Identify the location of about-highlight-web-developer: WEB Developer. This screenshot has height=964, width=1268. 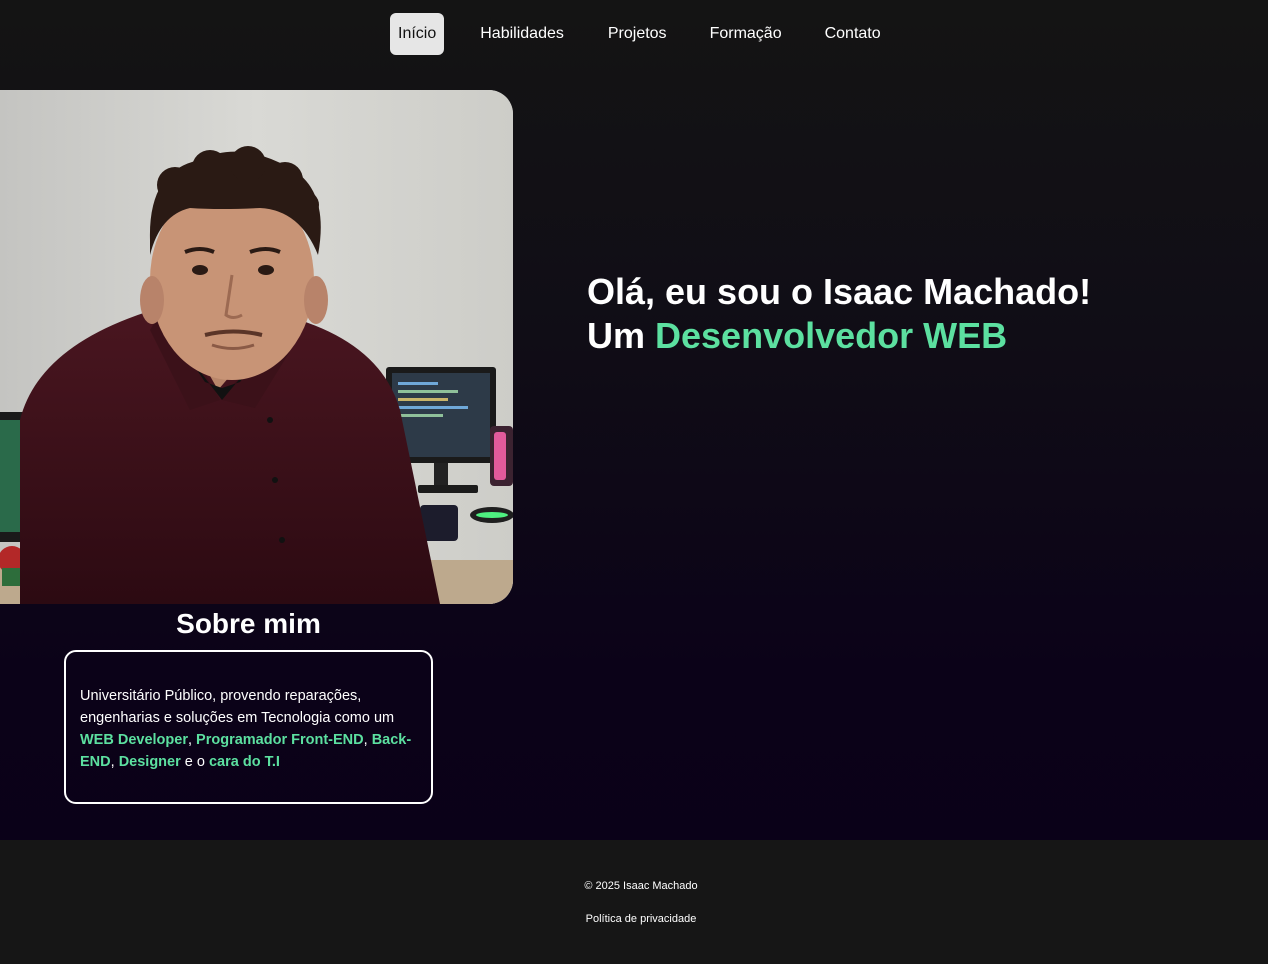
(134, 740).